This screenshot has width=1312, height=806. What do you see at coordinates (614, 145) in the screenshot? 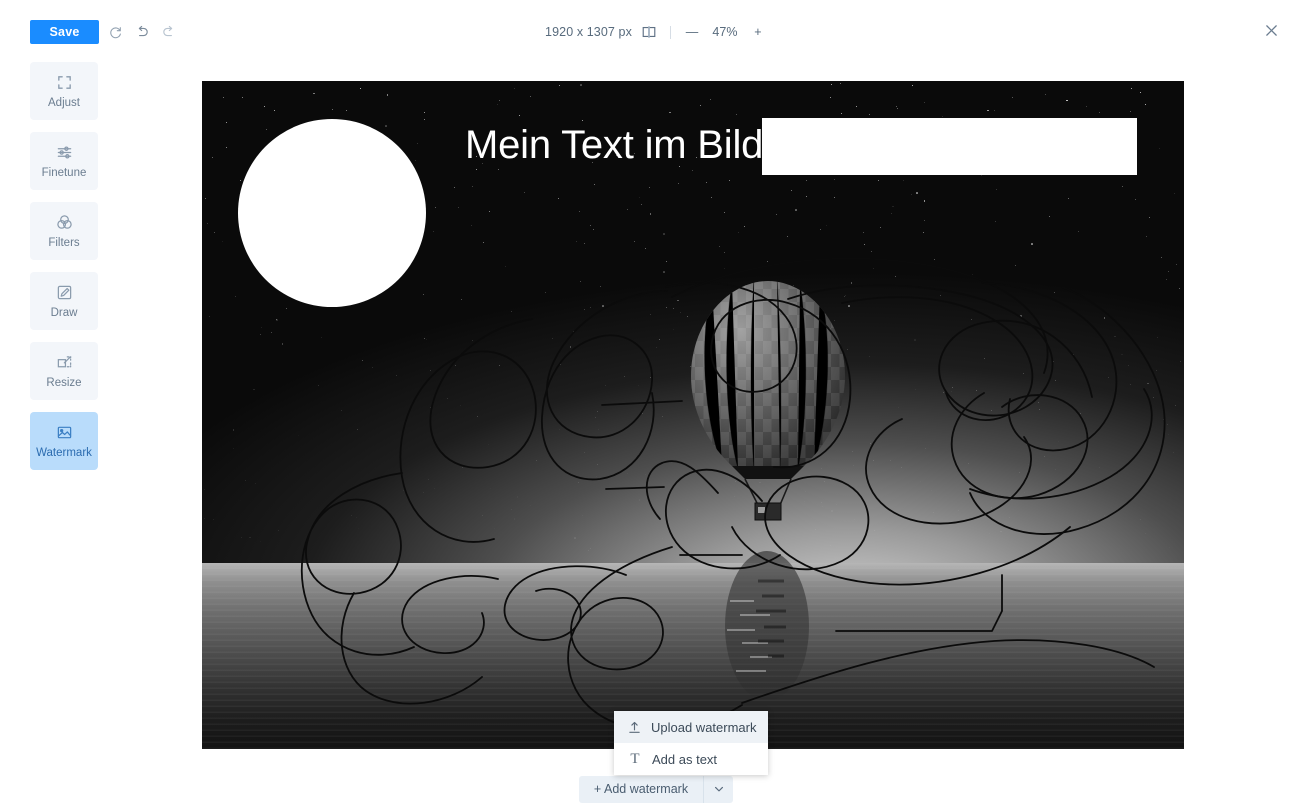
I see `text-watermark: Mein Text im Bild` at bounding box center [614, 145].